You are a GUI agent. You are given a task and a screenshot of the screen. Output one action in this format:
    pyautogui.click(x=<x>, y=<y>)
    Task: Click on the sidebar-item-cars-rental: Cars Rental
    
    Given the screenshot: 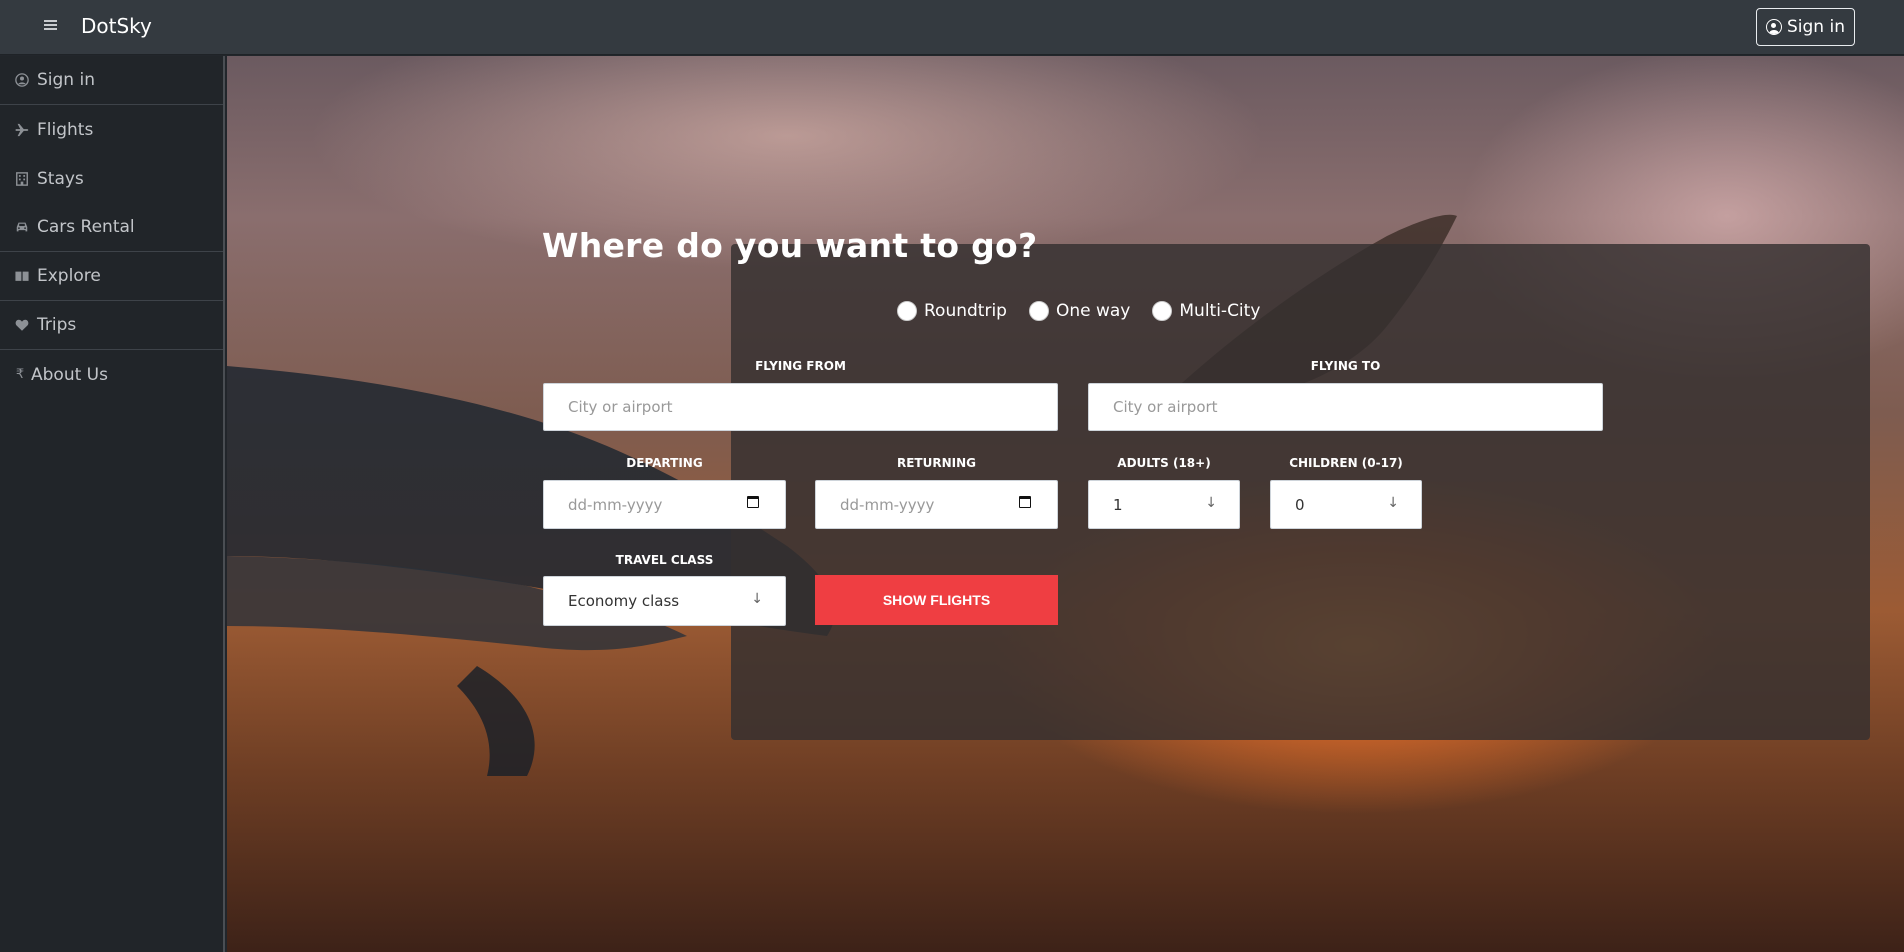 What is the action you would take?
    pyautogui.click(x=111, y=227)
    